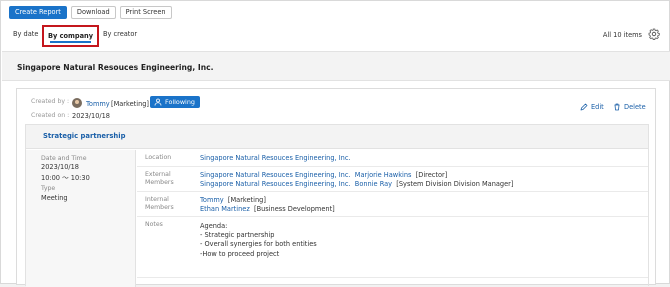 The width and height of the screenshot is (670, 287). What do you see at coordinates (212, 200) in the screenshot?
I see `internal-member-name: Tommy` at bounding box center [212, 200].